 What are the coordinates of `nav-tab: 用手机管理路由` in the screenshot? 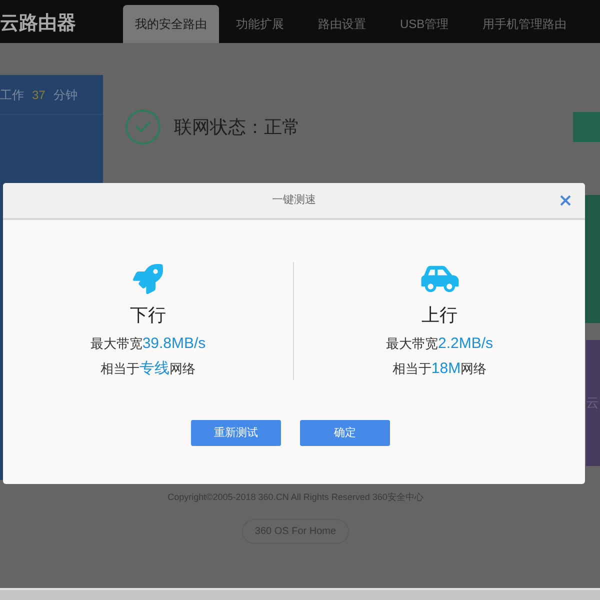 It's located at (525, 24).